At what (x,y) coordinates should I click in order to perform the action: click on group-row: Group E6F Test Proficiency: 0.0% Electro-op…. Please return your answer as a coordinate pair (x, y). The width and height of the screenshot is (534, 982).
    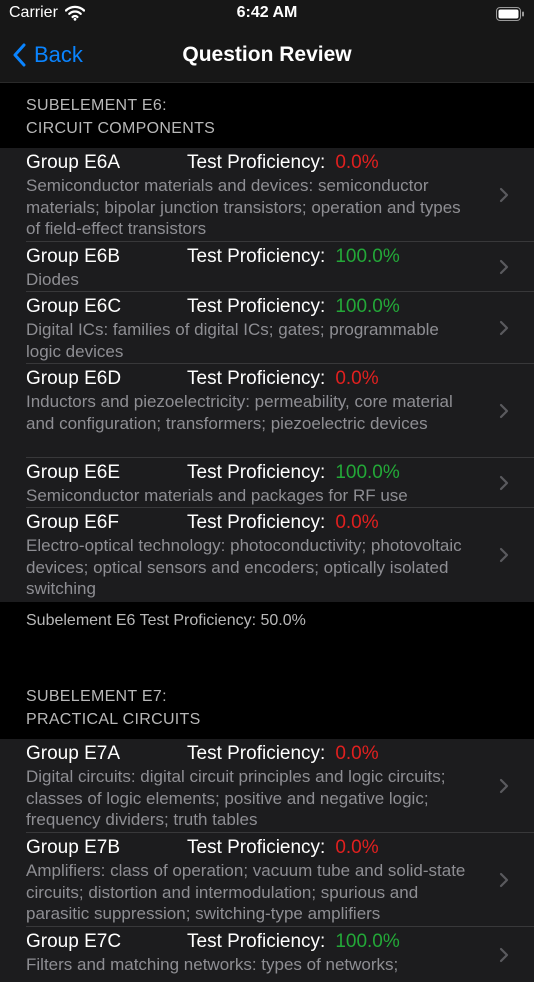
    Looking at the image, I should click on (267, 555).